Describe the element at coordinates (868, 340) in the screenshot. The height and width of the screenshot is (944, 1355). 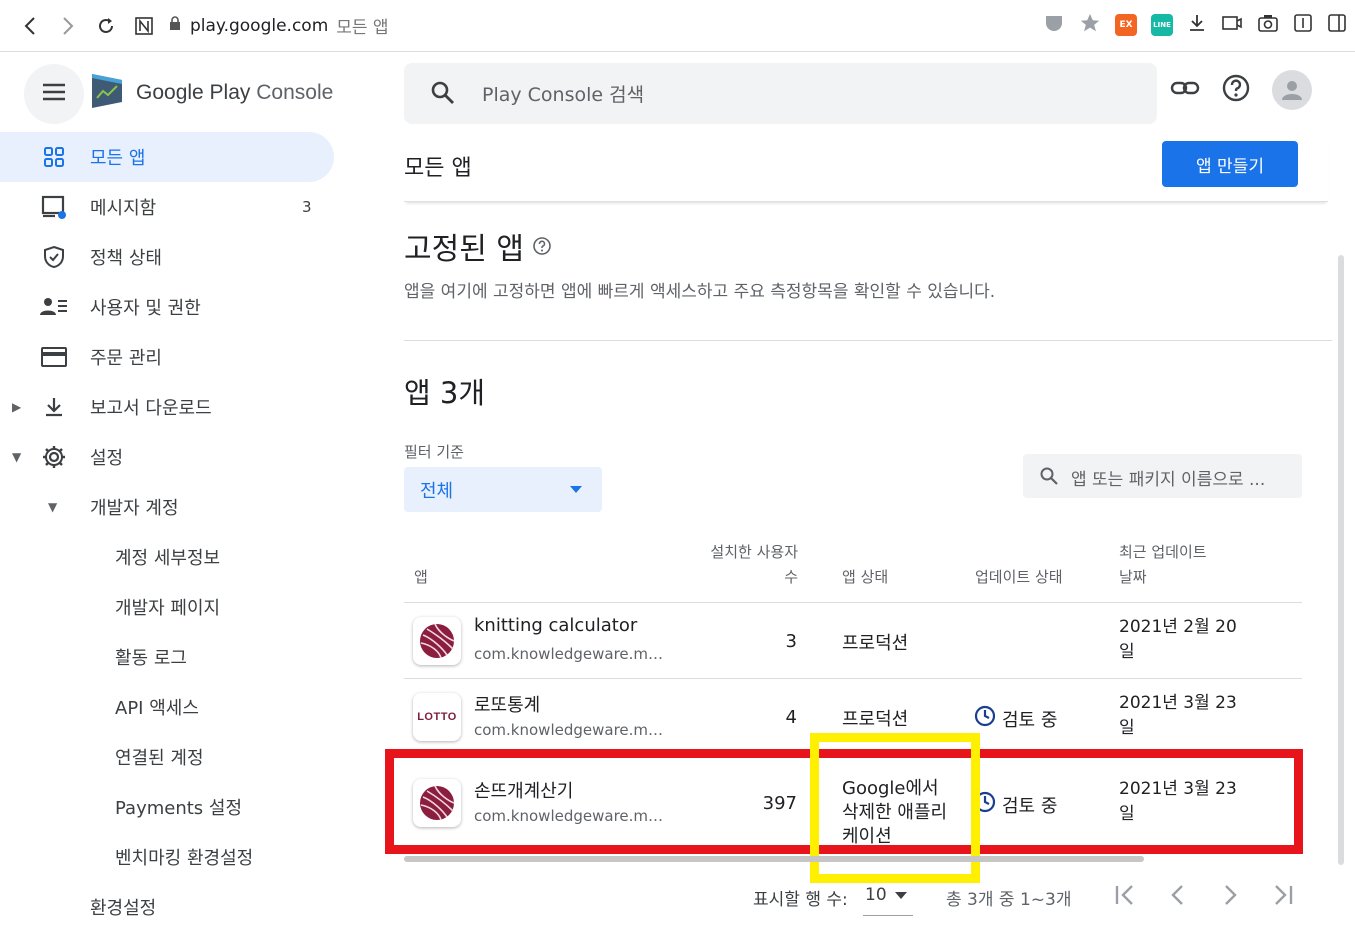
I see `section-divider` at that location.